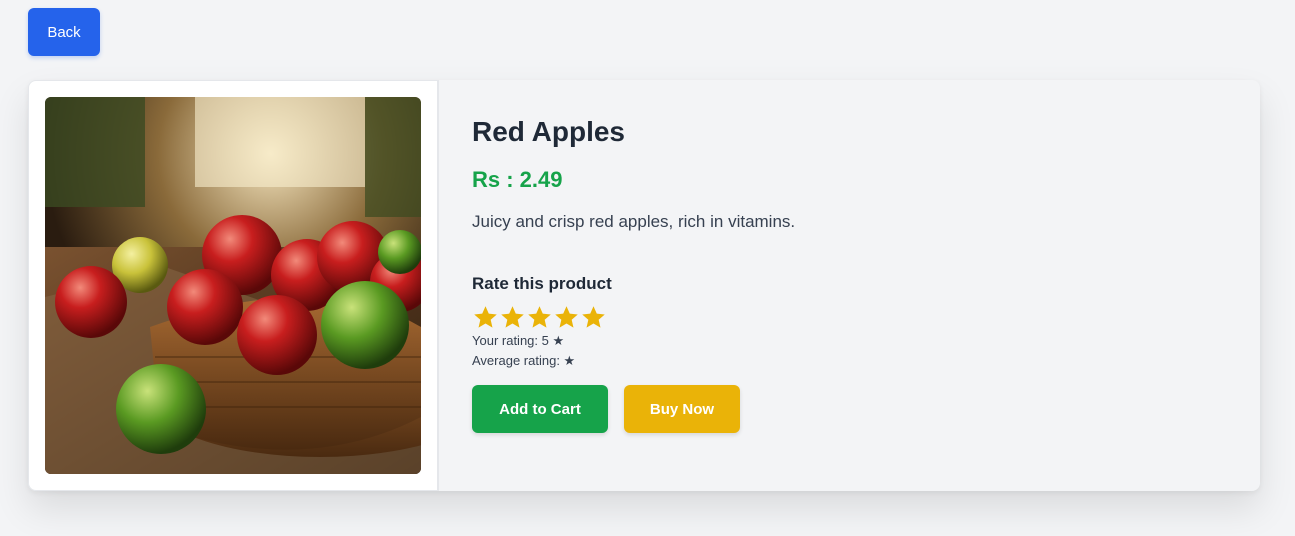 The width and height of the screenshot is (1295, 536). I want to click on product-title: Red Apples, so click(548, 131).